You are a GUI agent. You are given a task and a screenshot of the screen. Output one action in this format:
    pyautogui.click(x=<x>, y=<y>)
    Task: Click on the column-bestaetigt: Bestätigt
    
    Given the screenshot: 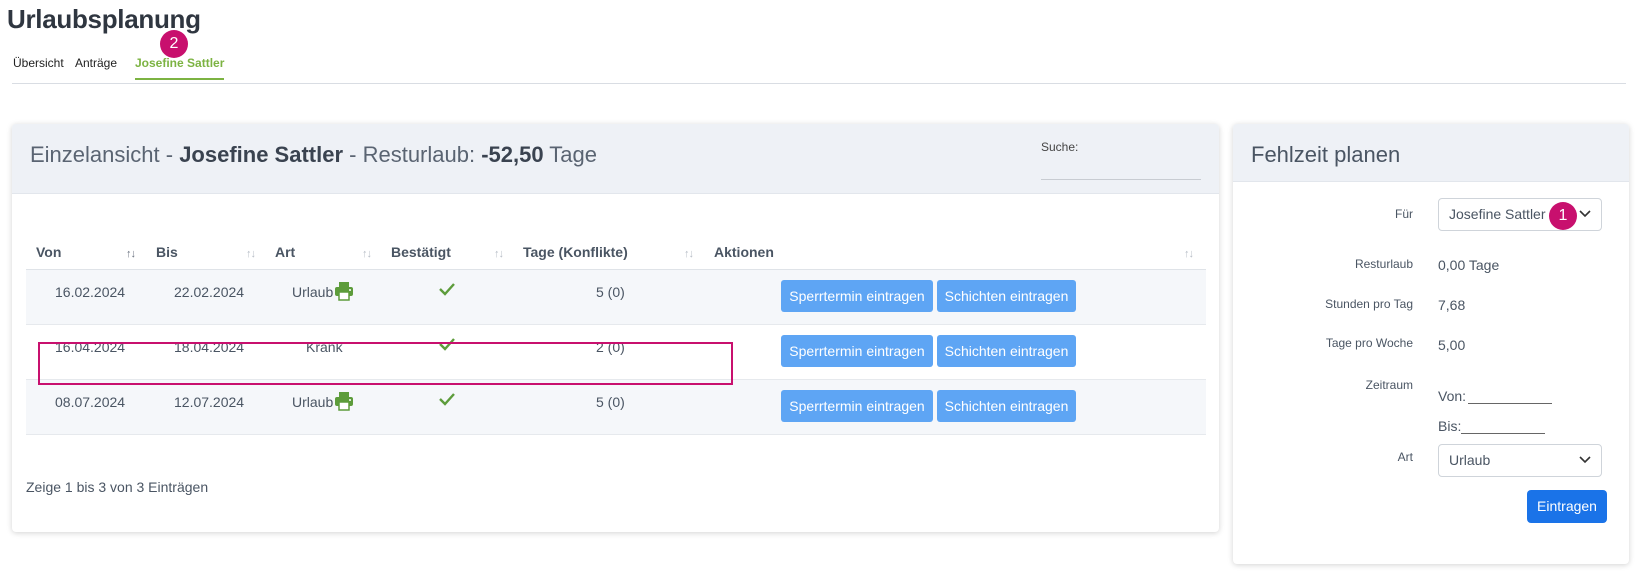 What is the action you would take?
    pyautogui.click(x=421, y=252)
    